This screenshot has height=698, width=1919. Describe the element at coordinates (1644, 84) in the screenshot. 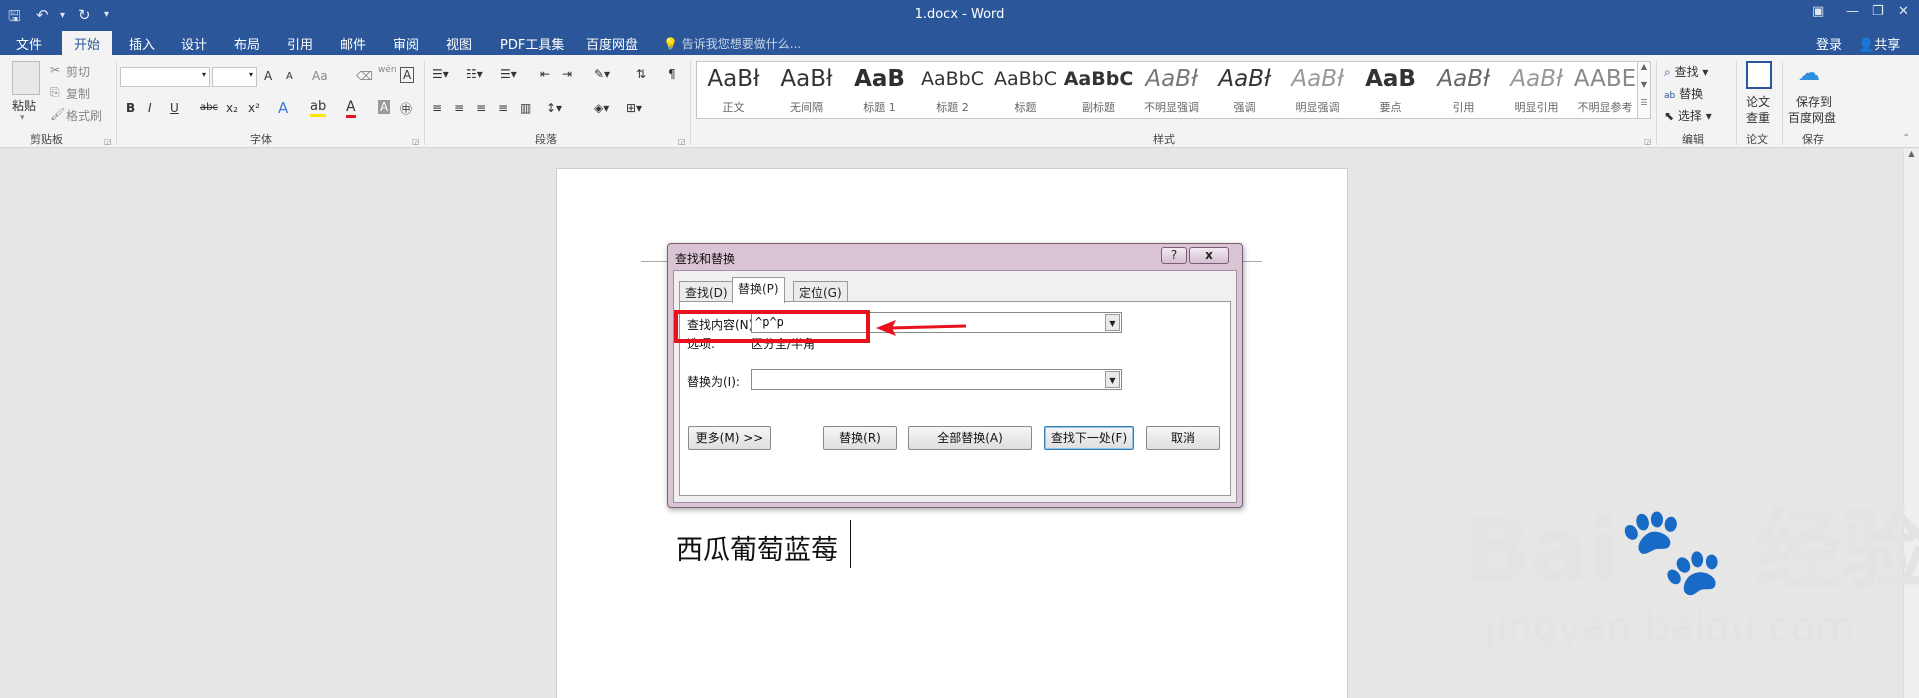

I see `scroll-down-icon: ▼` at that location.